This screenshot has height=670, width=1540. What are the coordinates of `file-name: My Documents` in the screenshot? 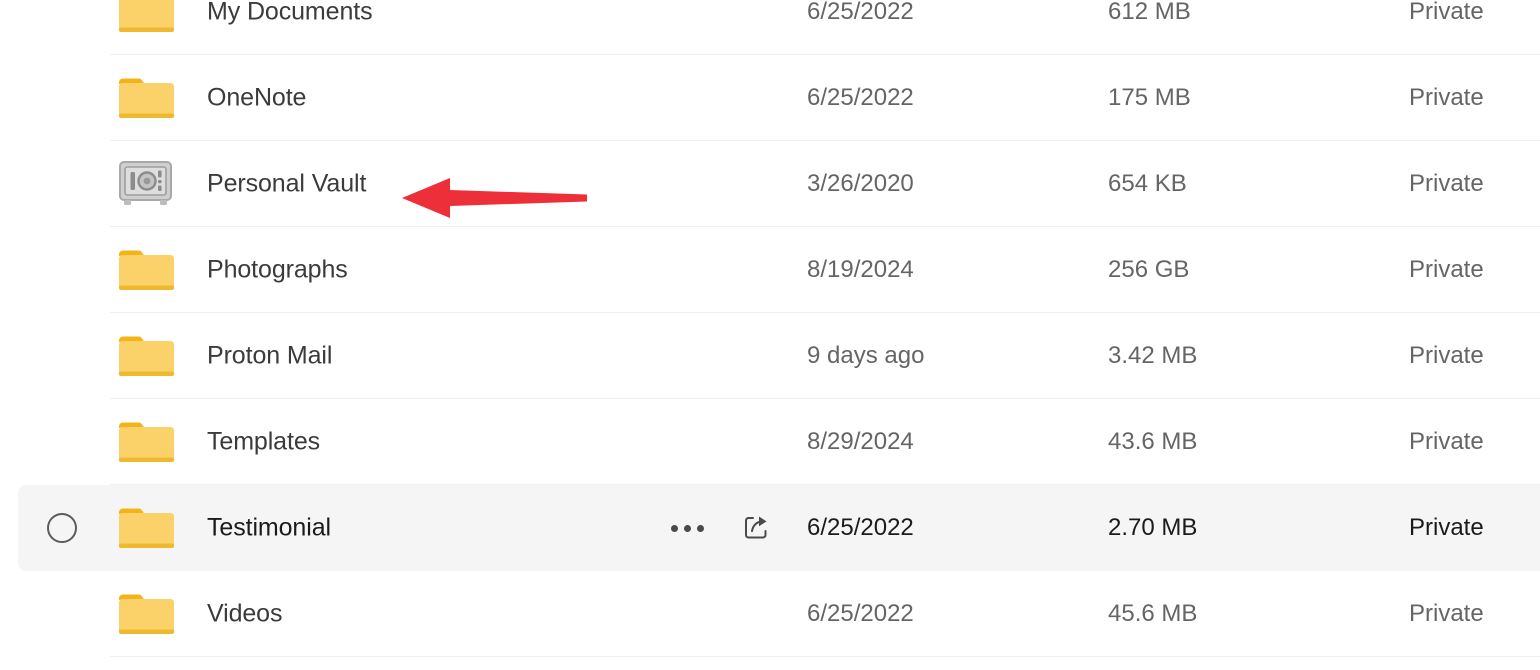 It's located at (290, 13).